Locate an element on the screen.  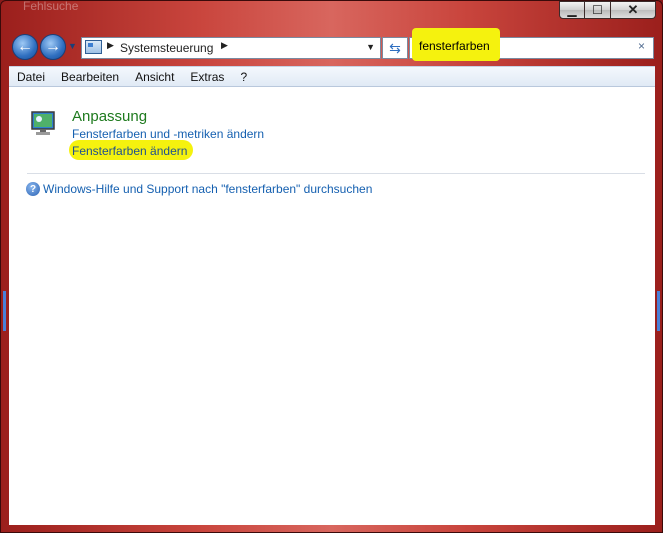
close-button: ✕ is located at coordinates (633, 10).